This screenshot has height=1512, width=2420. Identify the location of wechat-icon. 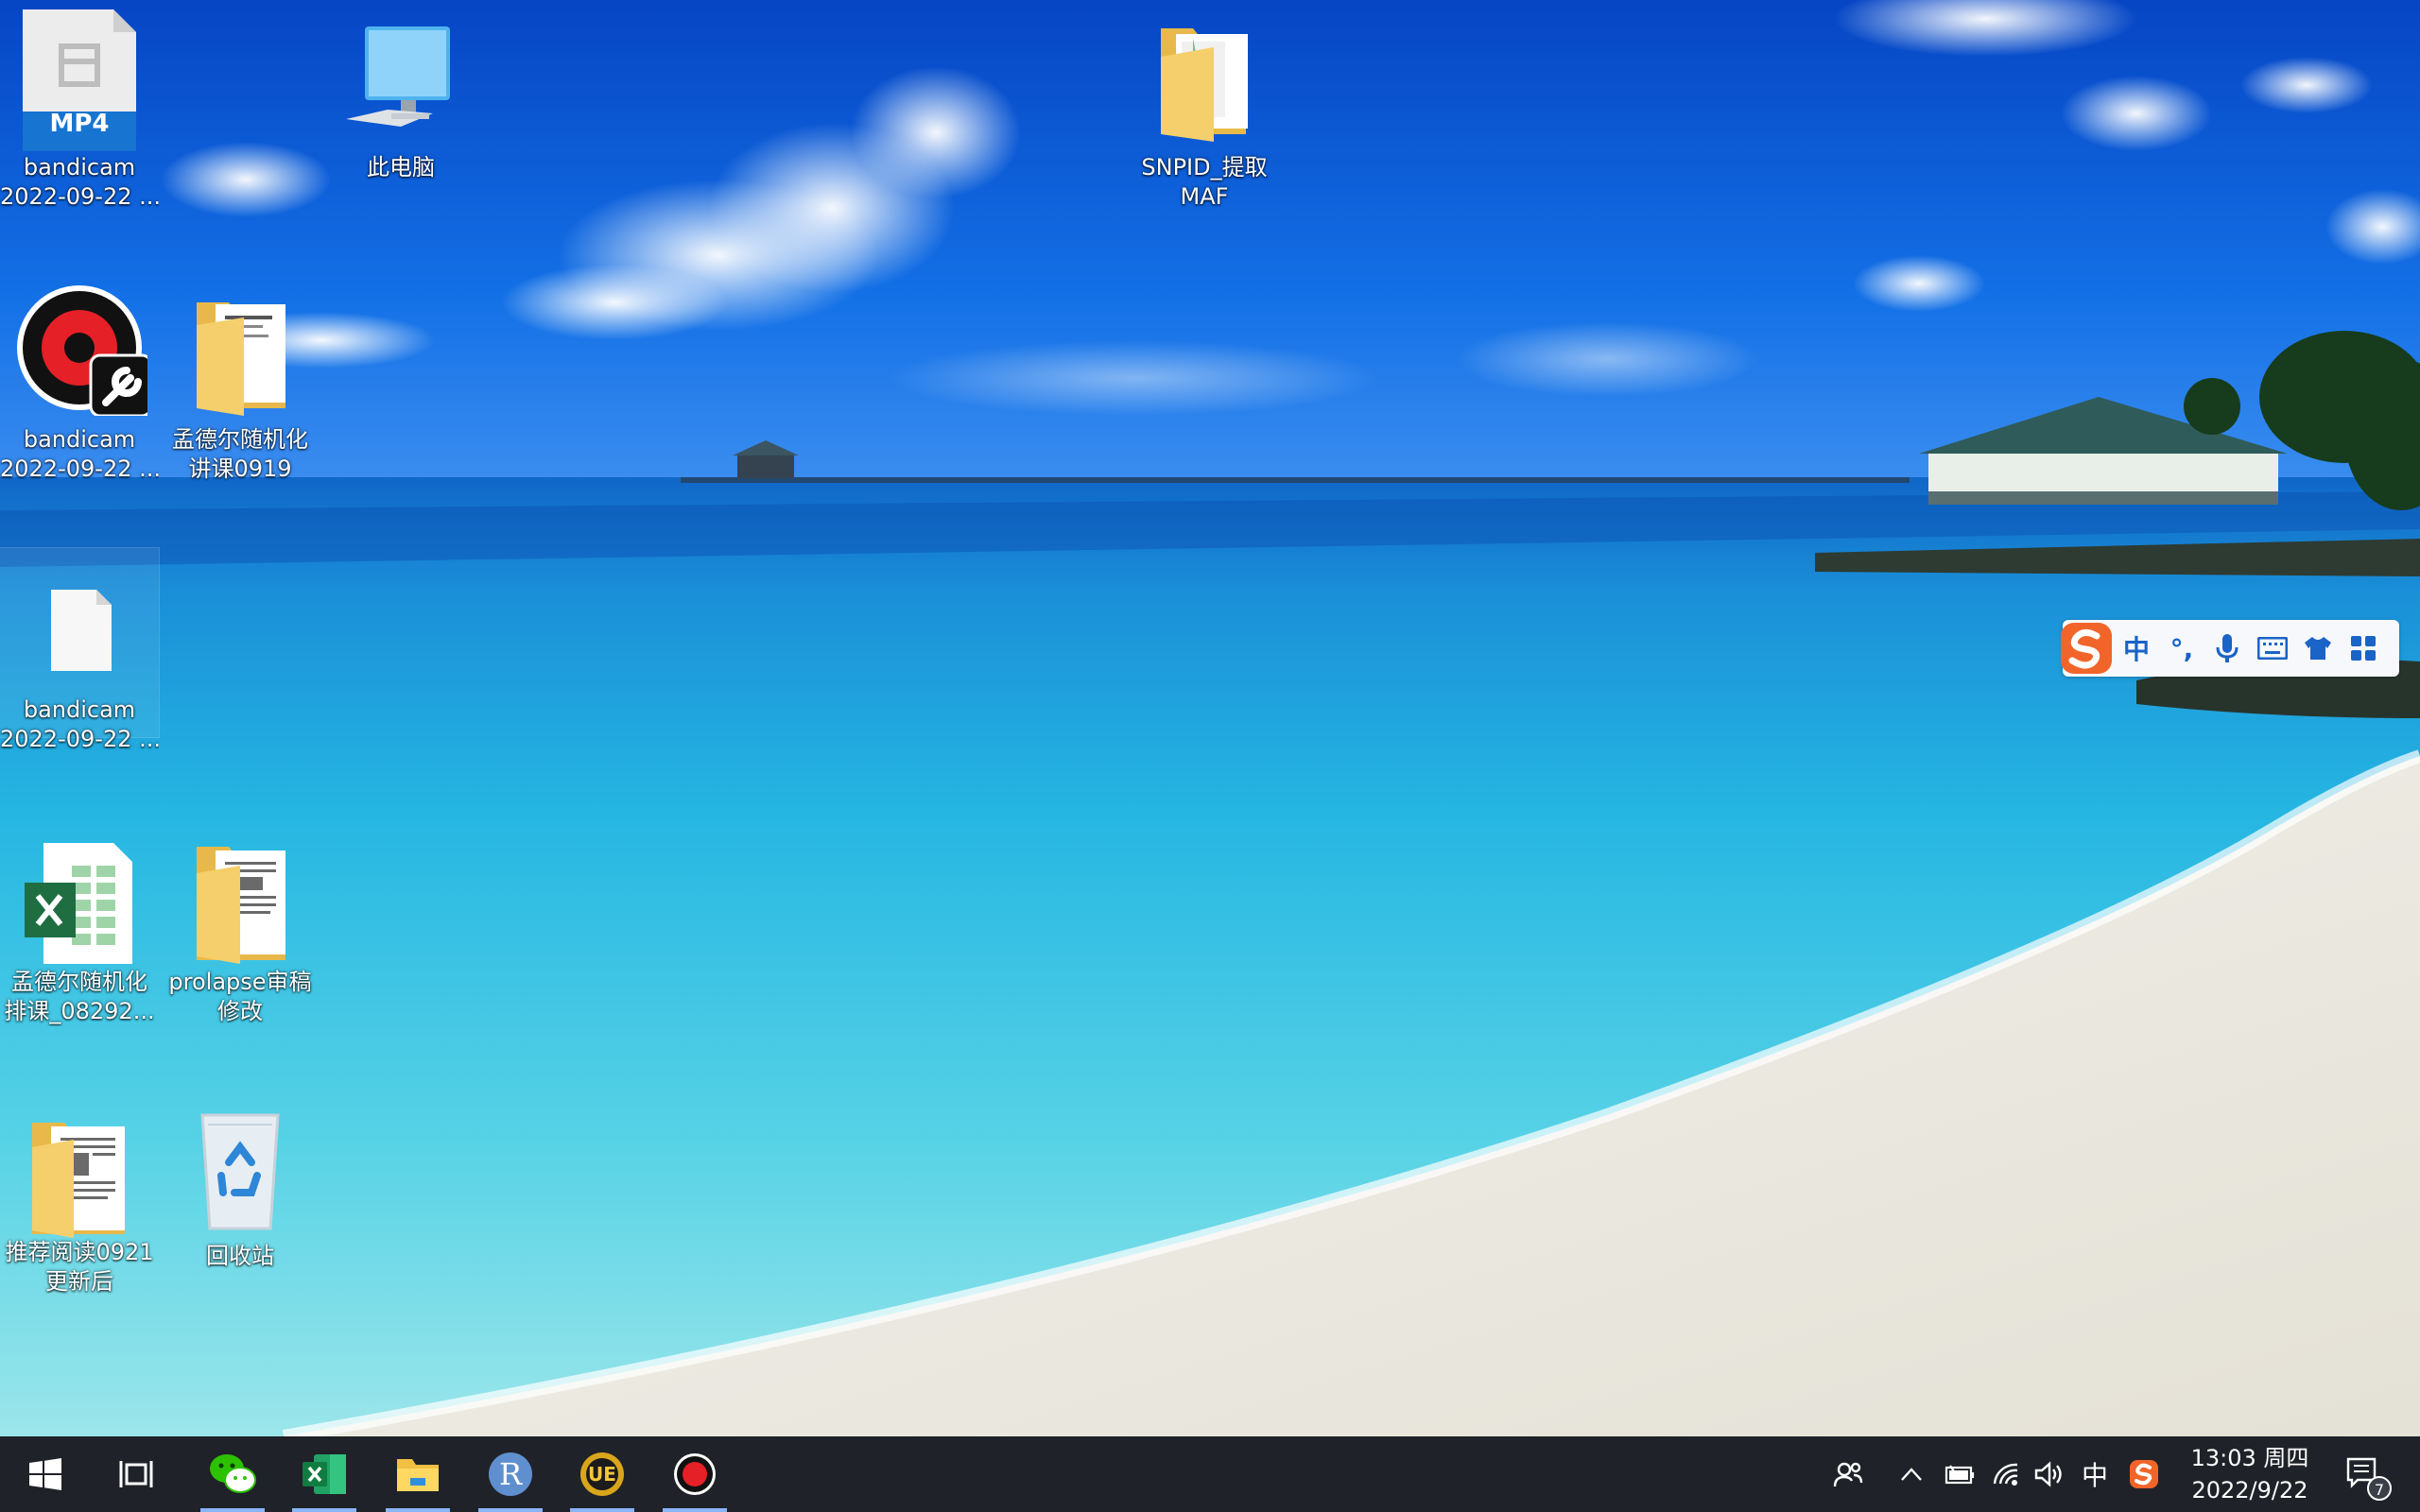
(233, 1473).